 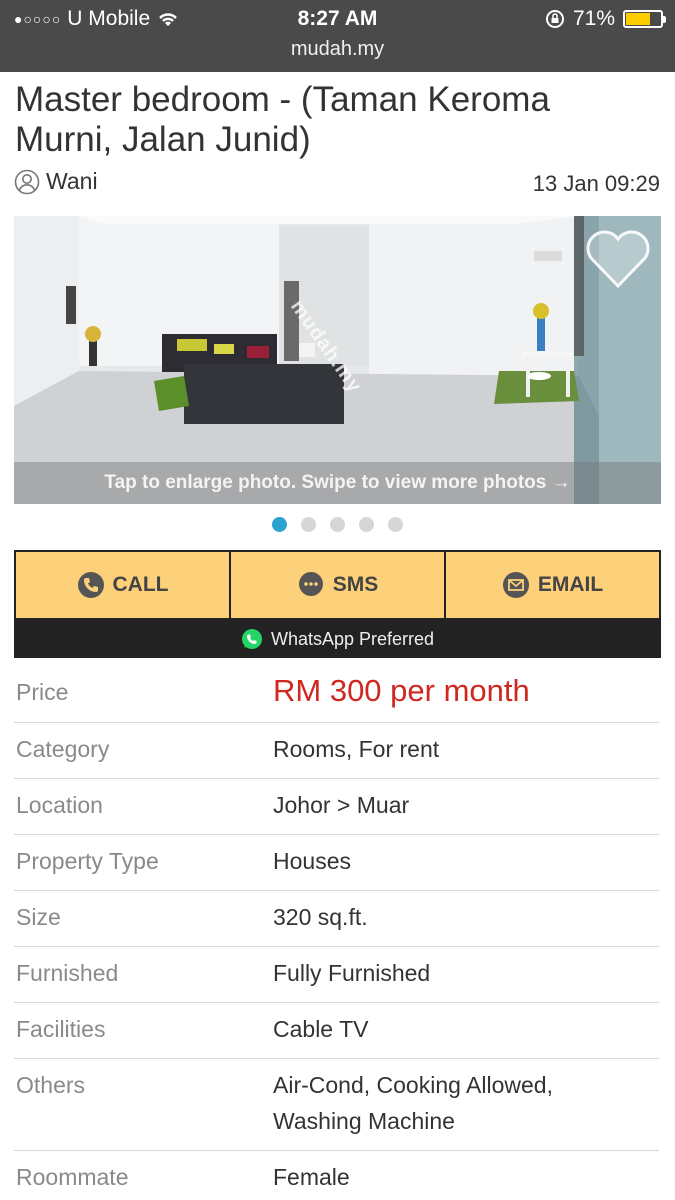 What do you see at coordinates (596, 183) in the screenshot?
I see `posted-date: 13 Jan 09:29` at bounding box center [596, 183].